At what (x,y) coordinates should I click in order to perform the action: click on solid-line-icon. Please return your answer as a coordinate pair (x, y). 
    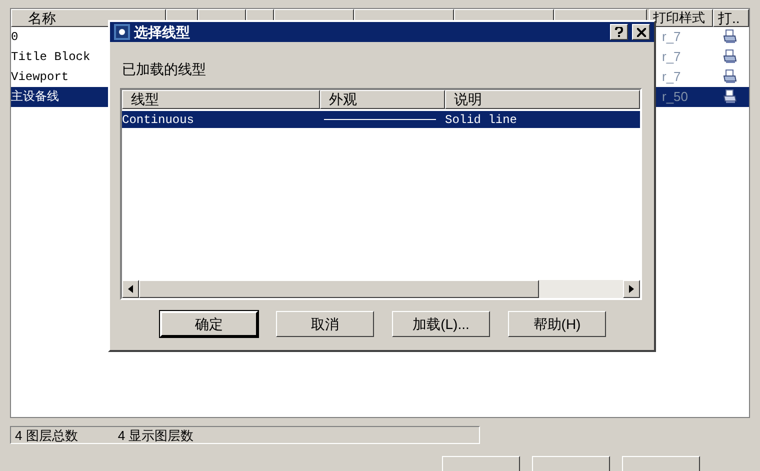
    Looking at the image, I should click on (380, 119).